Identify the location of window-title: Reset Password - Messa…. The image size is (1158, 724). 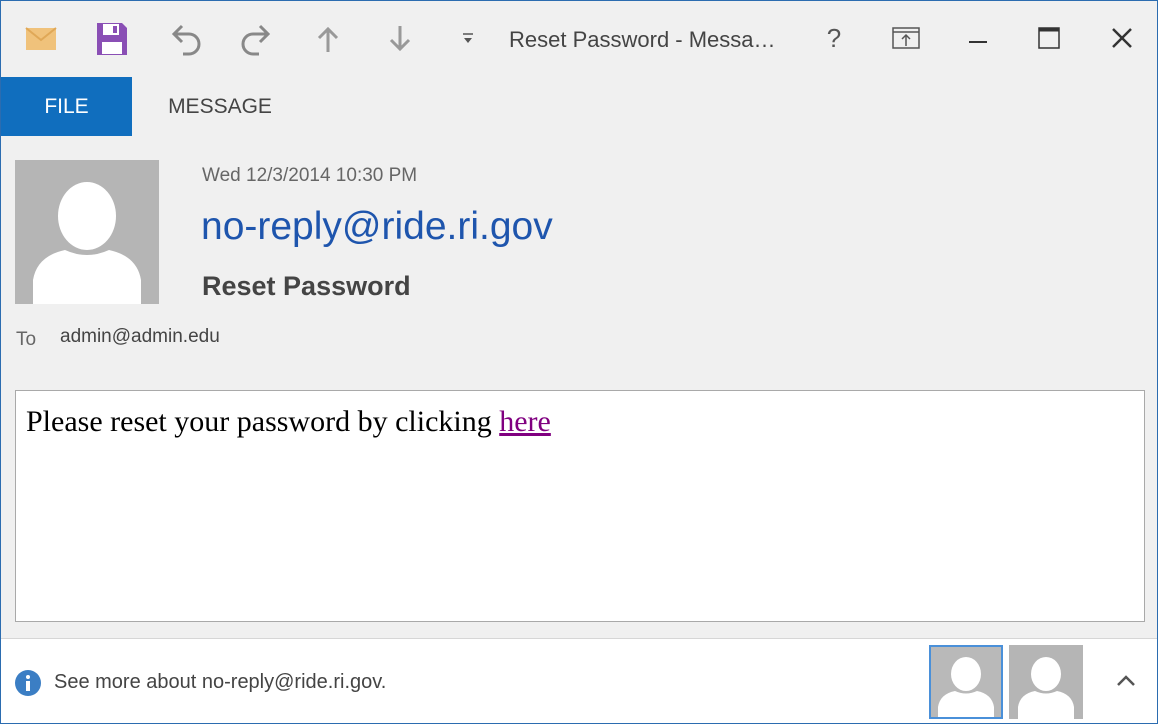
(642, 39).